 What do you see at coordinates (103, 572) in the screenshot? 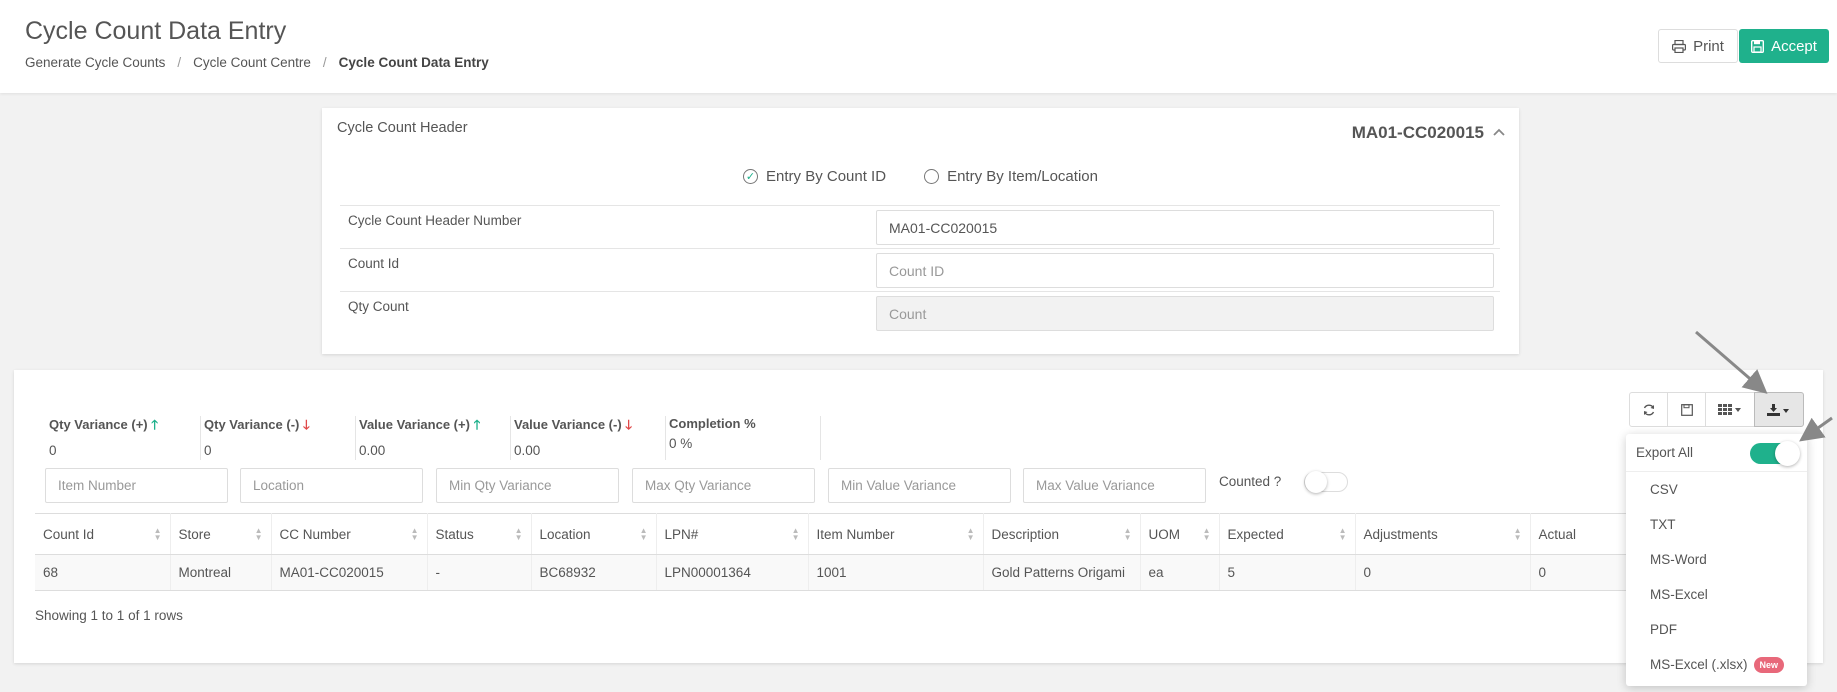
I see `cell-count-id: 68` at bounding box center [103, 572].